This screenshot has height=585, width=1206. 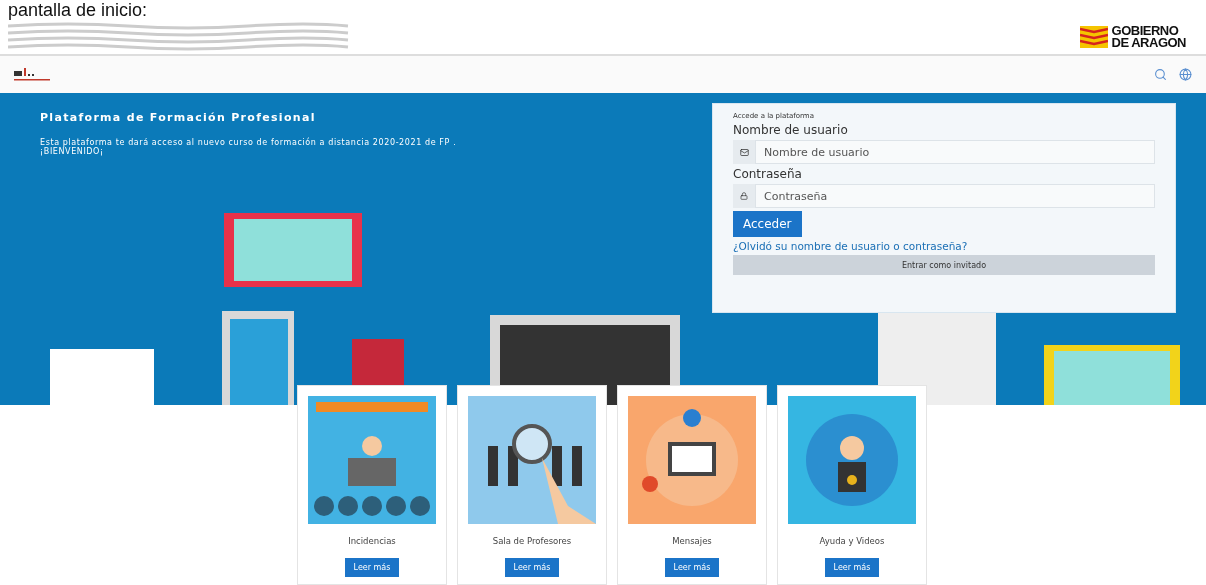 What do you see at coordinates (1148, 37) in the screenshot?
I see `government-logo-text: GOBIERNO DE ARAGON` at bounding box center [1148, 37].